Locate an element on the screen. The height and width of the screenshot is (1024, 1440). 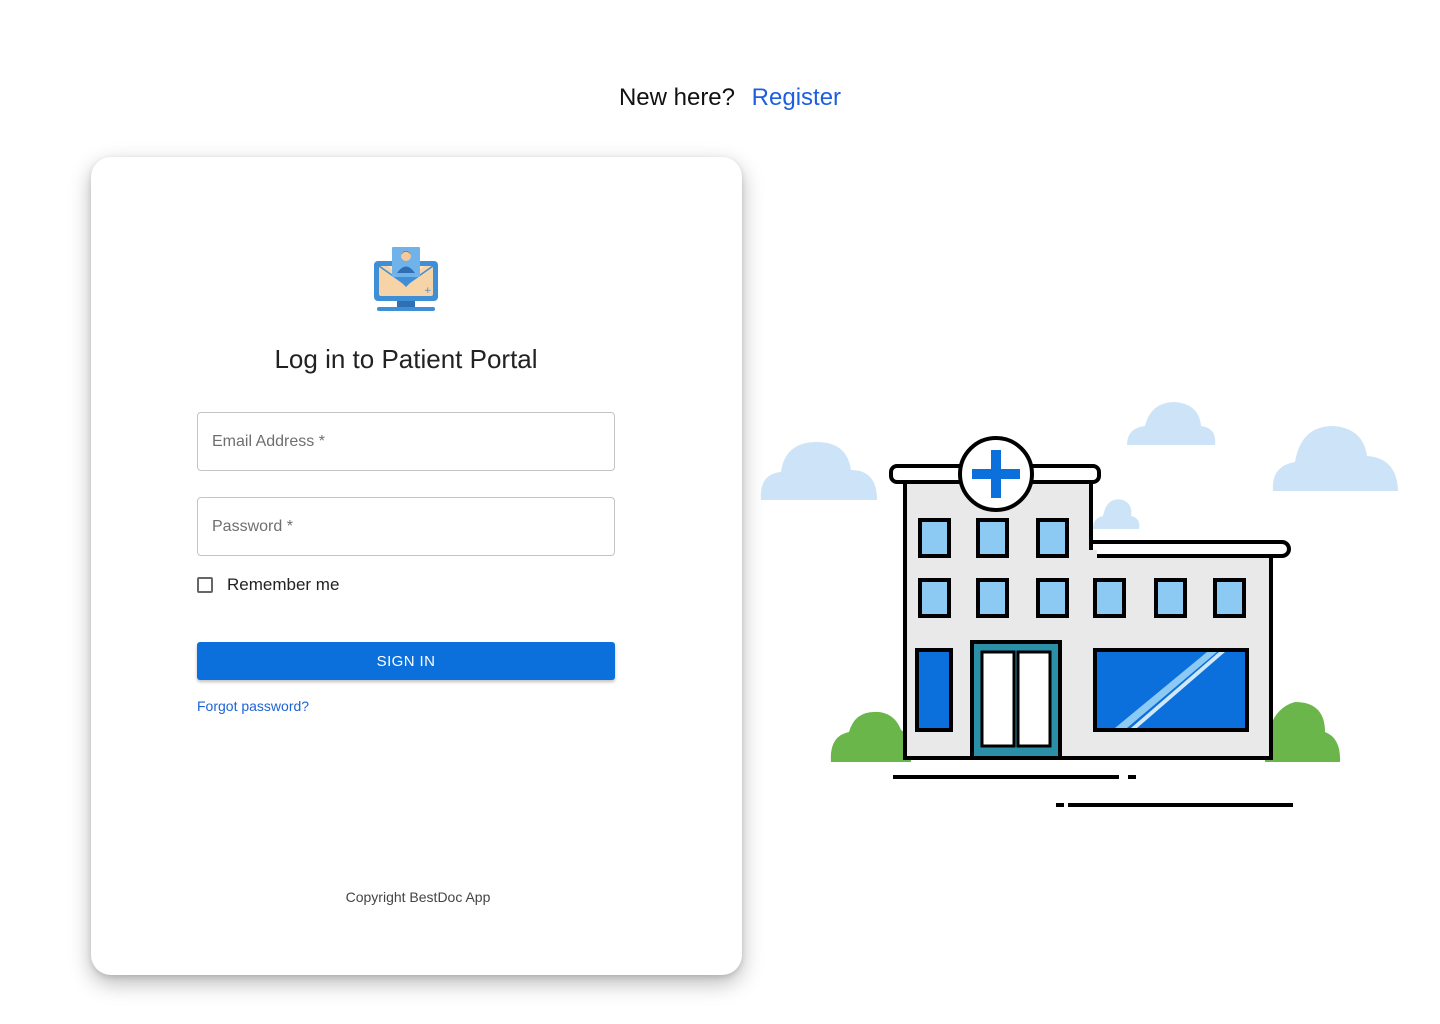
password-input is located at coordinates (406, 526).